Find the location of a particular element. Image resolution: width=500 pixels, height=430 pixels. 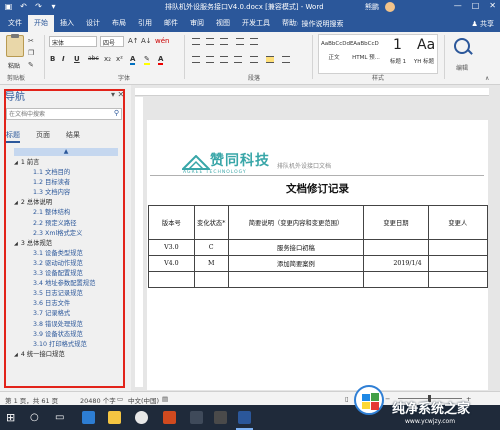

nav-heading-item: 3.6 日志文件 is located at coordinates (65, 304).